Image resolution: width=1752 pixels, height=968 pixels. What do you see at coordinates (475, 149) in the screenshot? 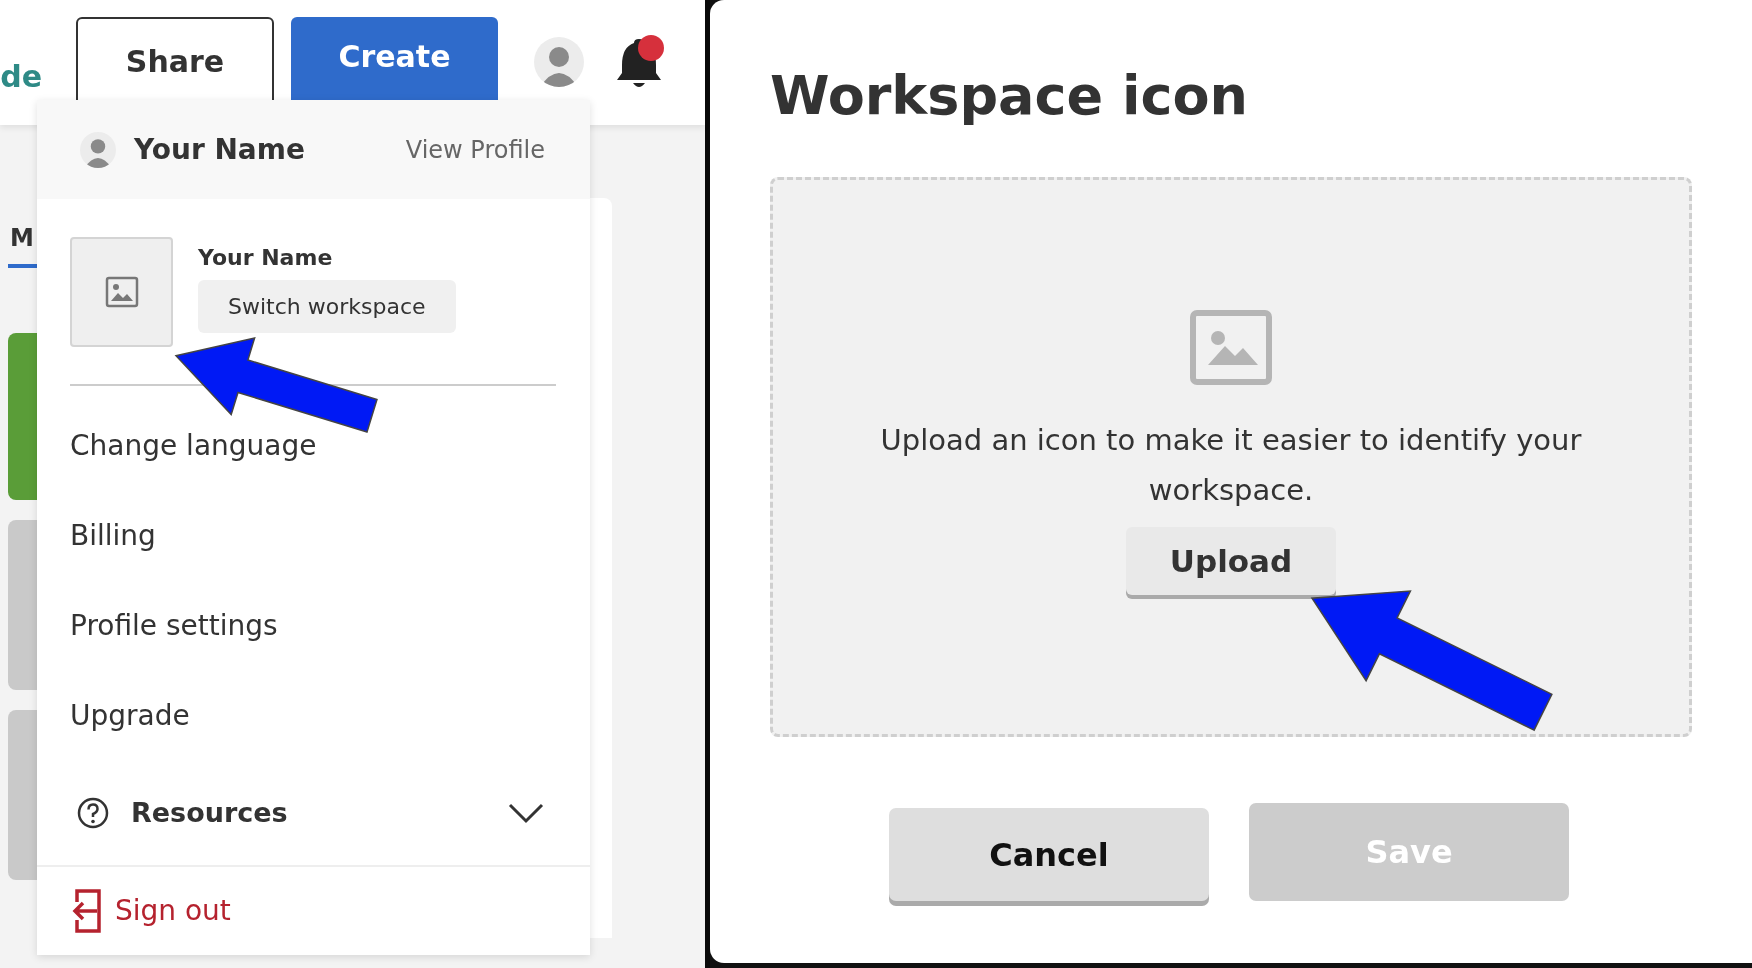
I see `view-profile-link: View Profile` at bounding box center [475, 149].